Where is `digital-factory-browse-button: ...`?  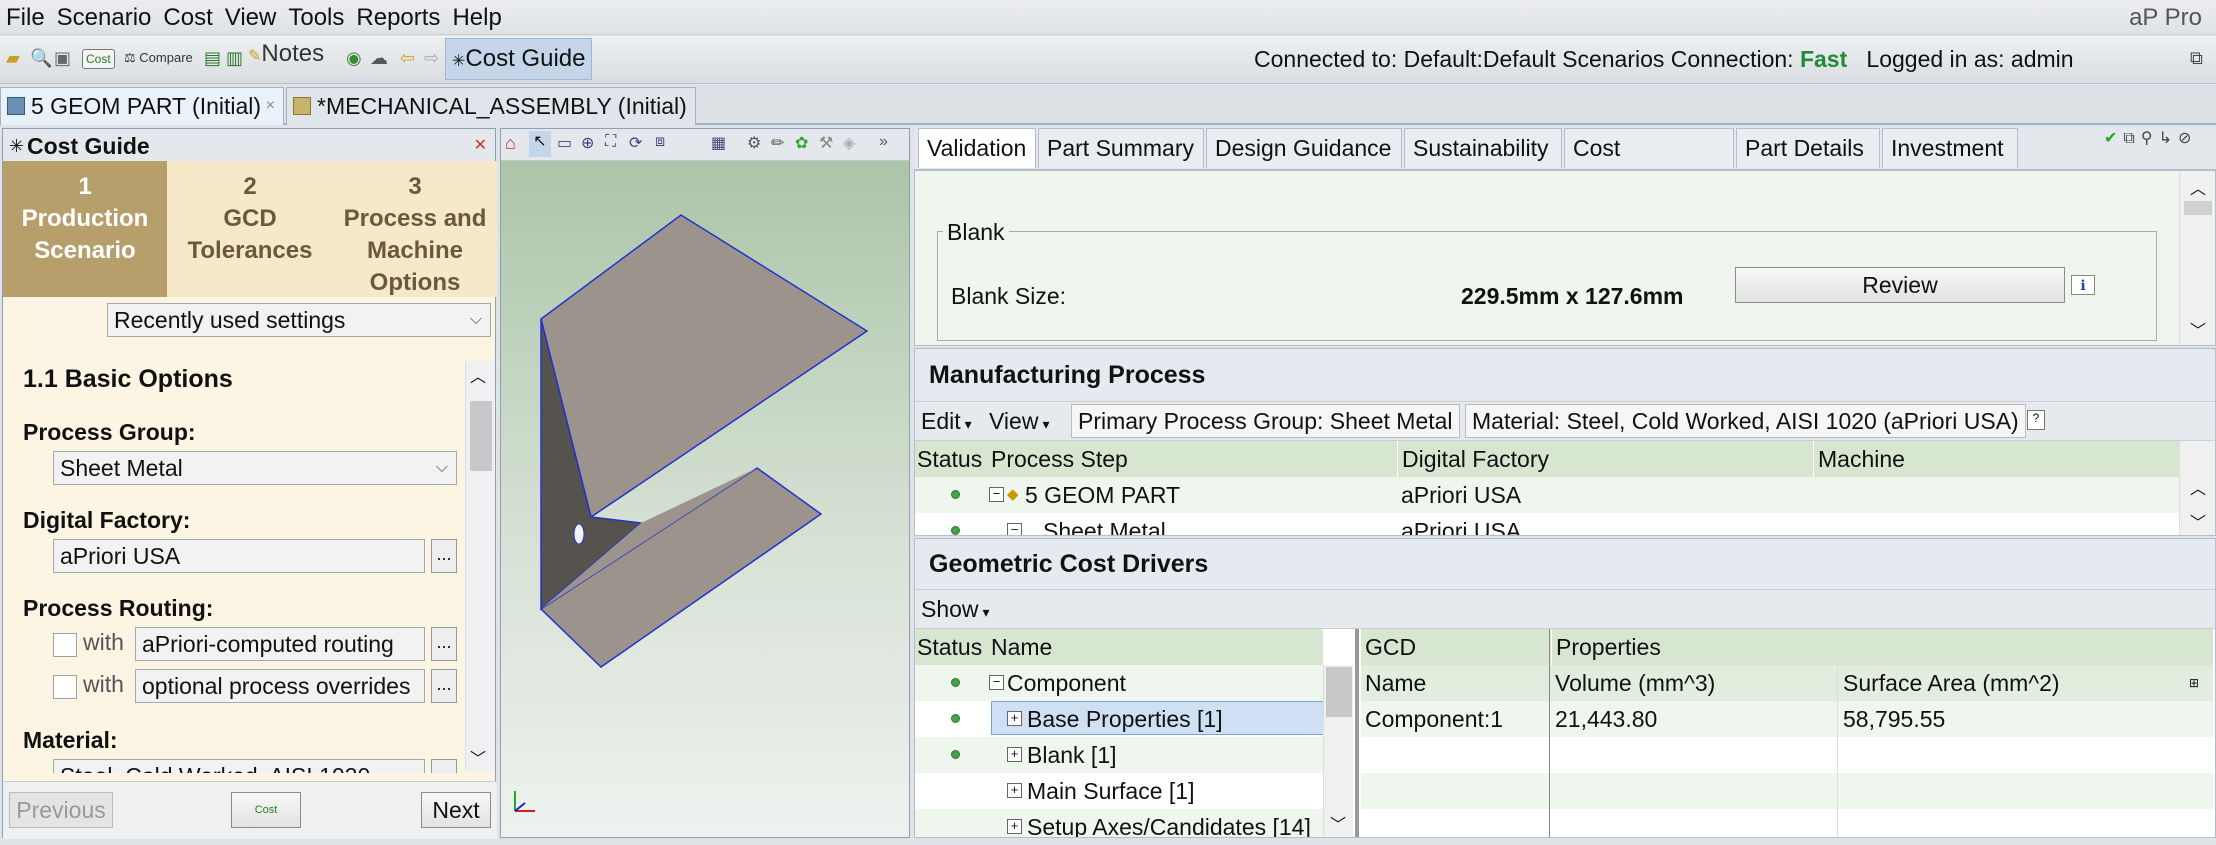 digital-factory-browse-button: ... is located at coordinates (444, 556).